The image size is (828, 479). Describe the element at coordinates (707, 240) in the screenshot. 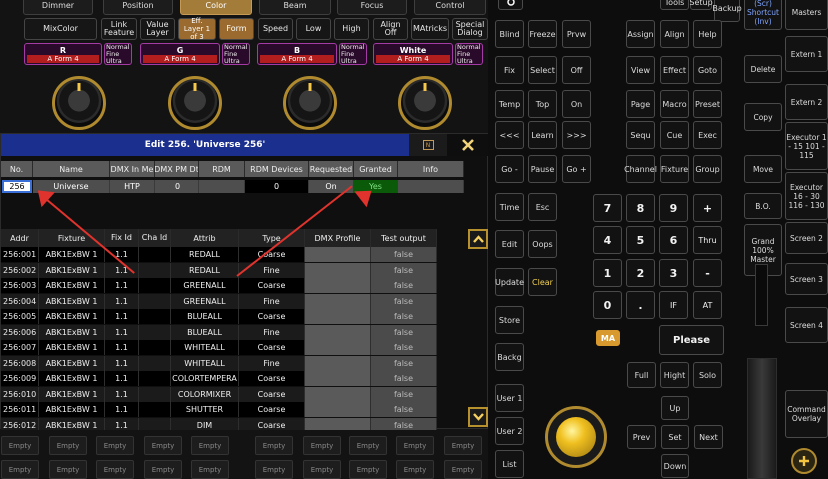

I see `keypad-thru-button: Thru` at that location.